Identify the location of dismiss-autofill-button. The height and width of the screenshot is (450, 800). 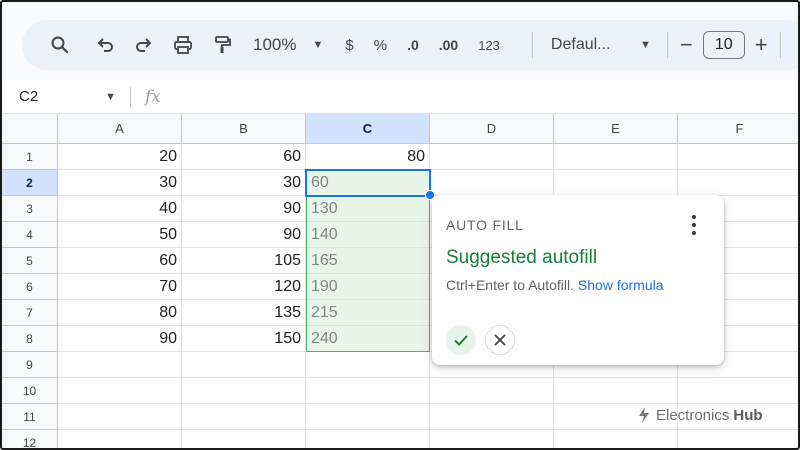
(500, 340).